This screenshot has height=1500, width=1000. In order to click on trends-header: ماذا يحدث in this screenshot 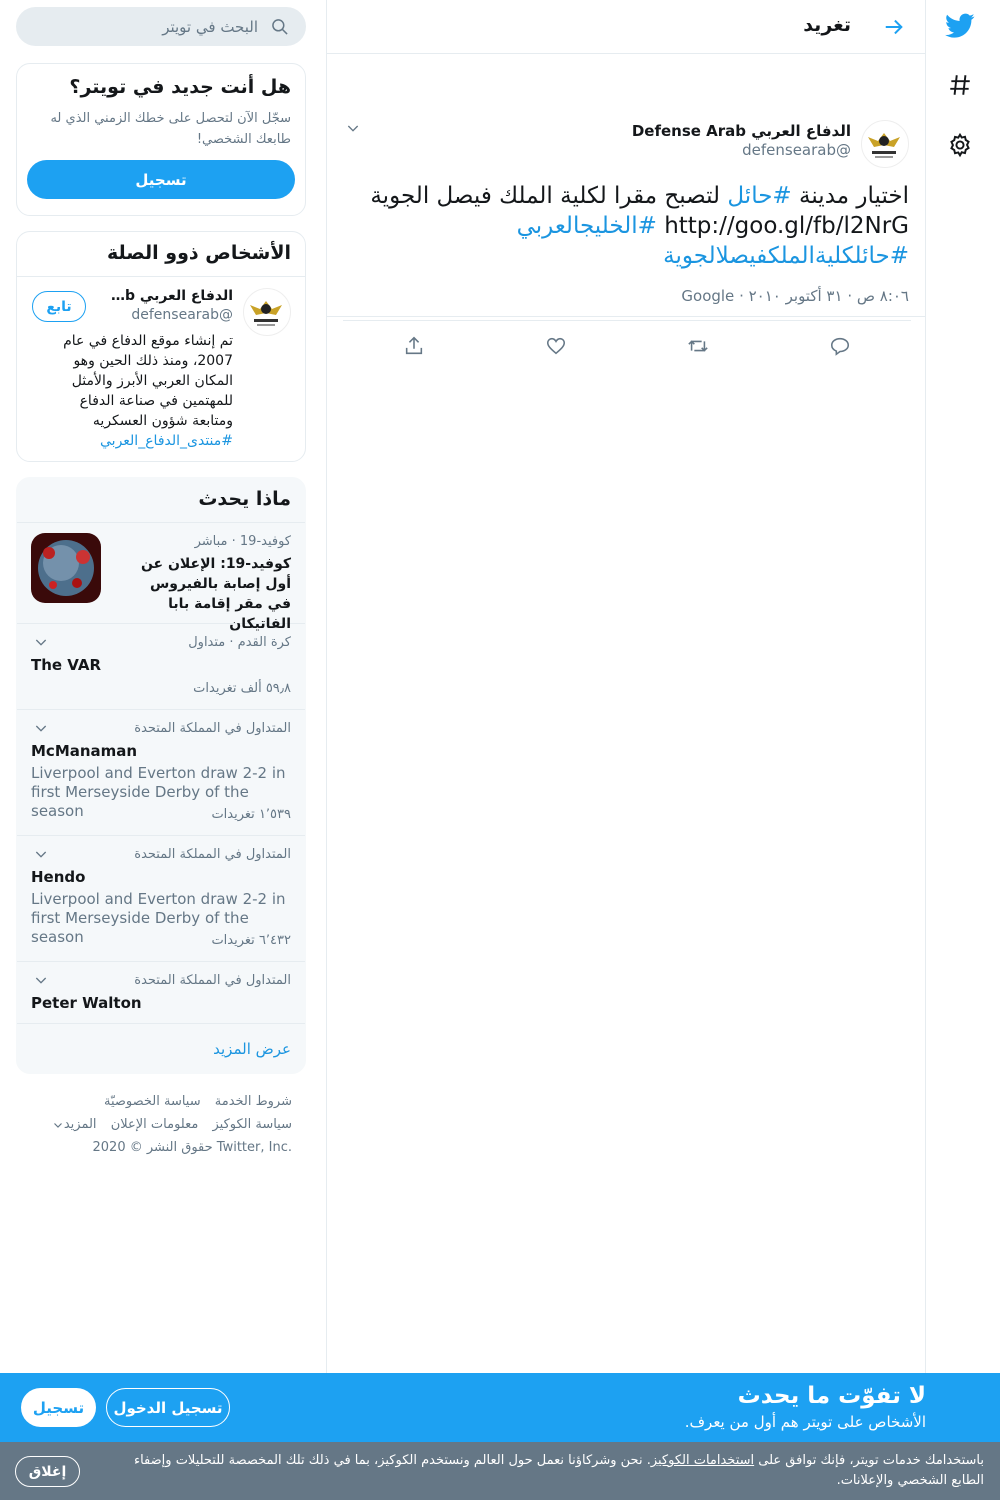, I will do `click(161, 500)`.